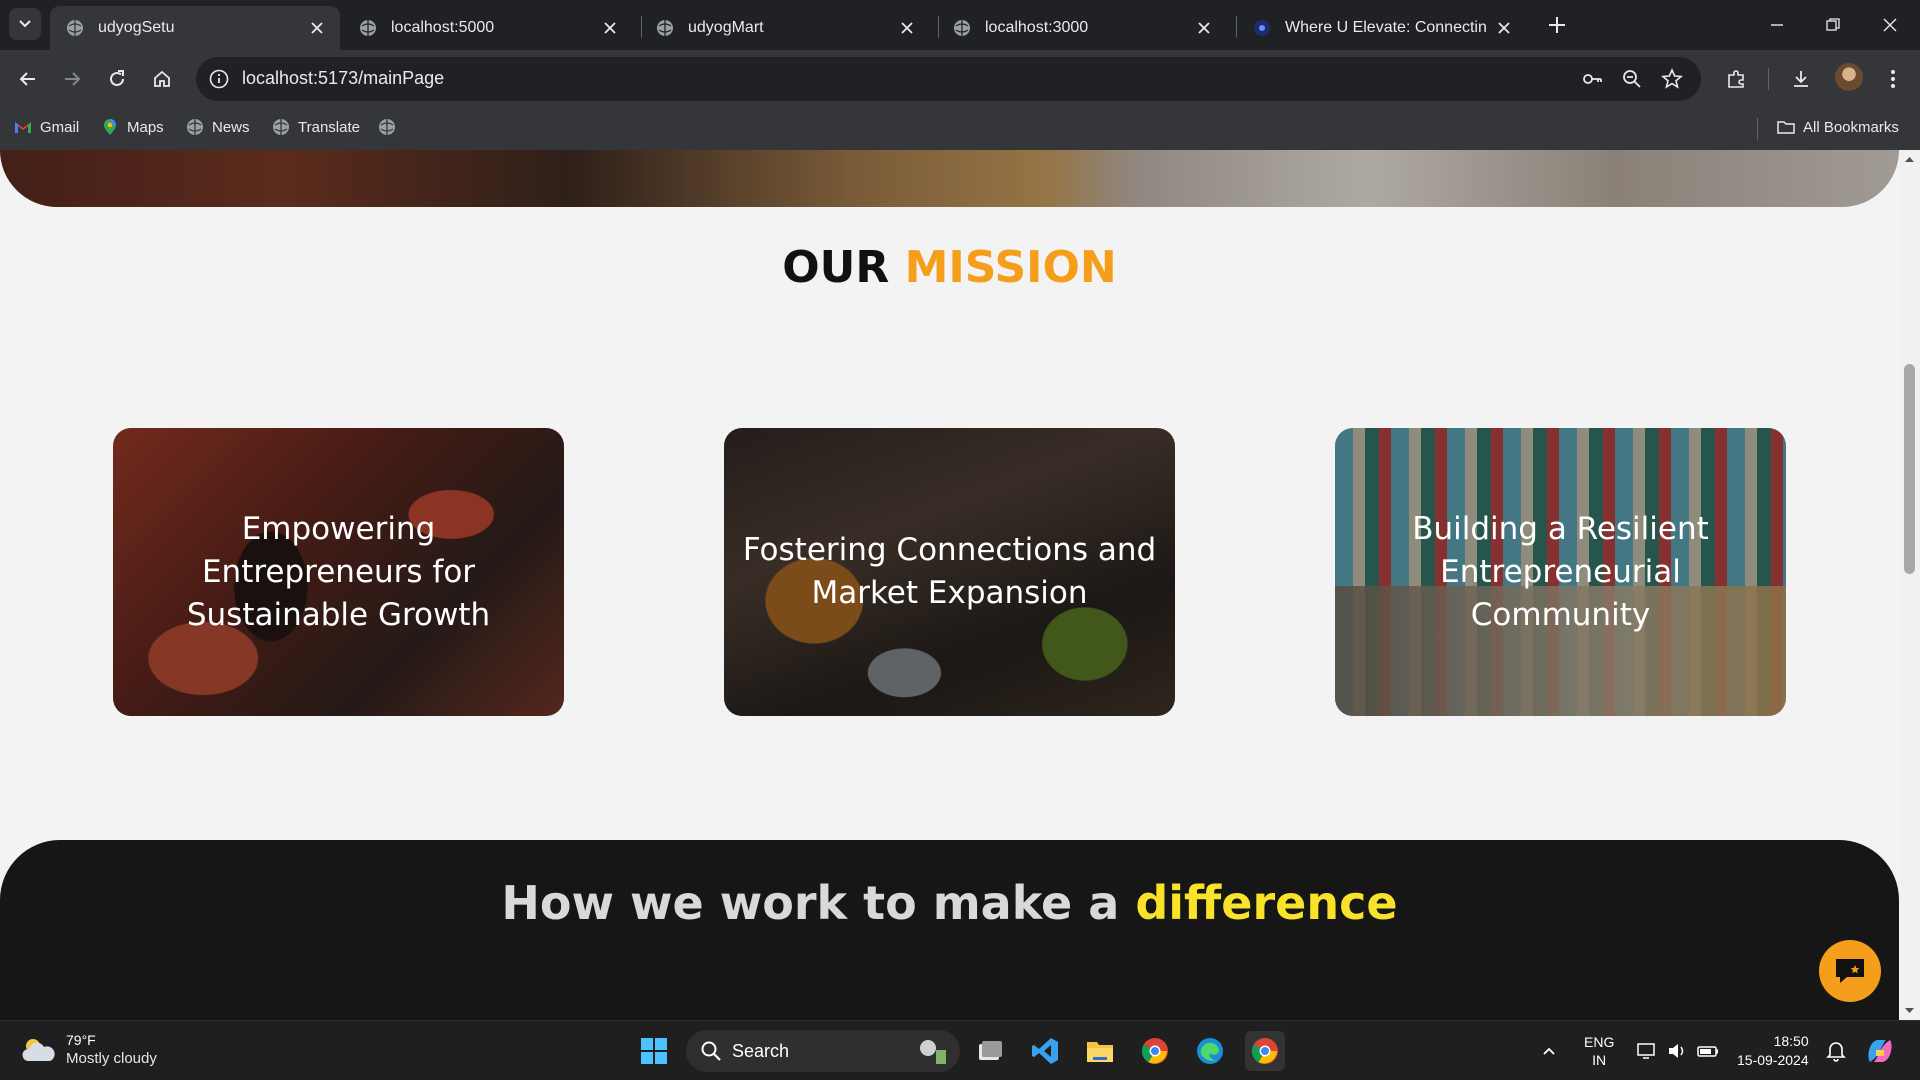 The width and height of the screenshot is (1920, 1080). What do you see at coordinates (726, 27) in the screenshot?
I see `tab-title: udyogMart` at bounding box center [726, 27].